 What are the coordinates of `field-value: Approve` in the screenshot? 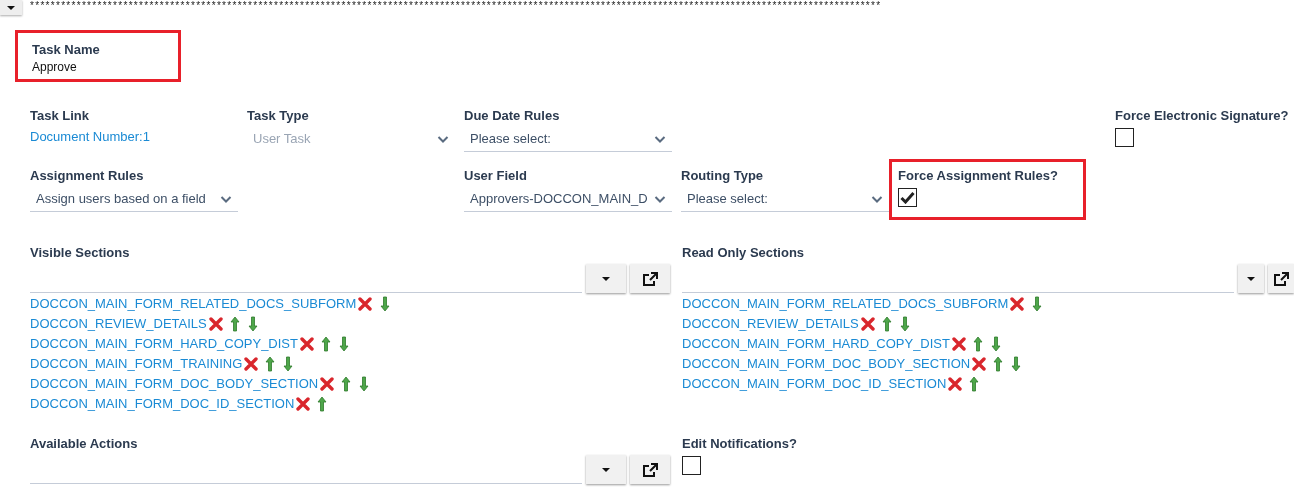 It's located at (55, 67).